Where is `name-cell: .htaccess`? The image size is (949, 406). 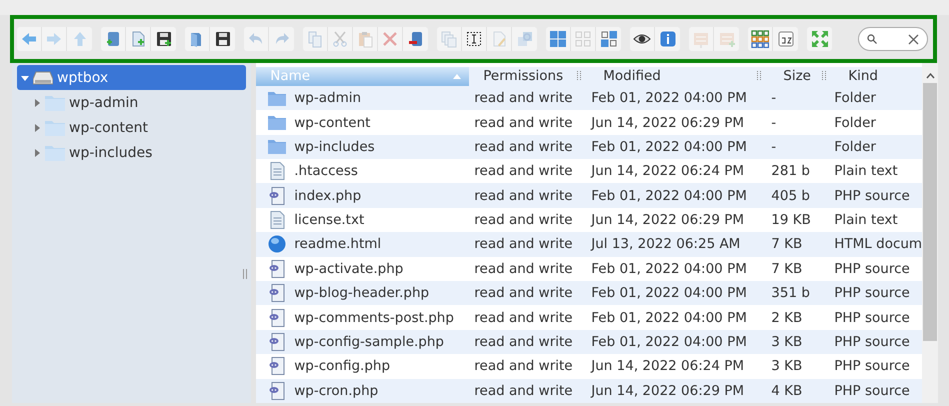 name-cell: .htaccess is located at coordinates (363, 171).